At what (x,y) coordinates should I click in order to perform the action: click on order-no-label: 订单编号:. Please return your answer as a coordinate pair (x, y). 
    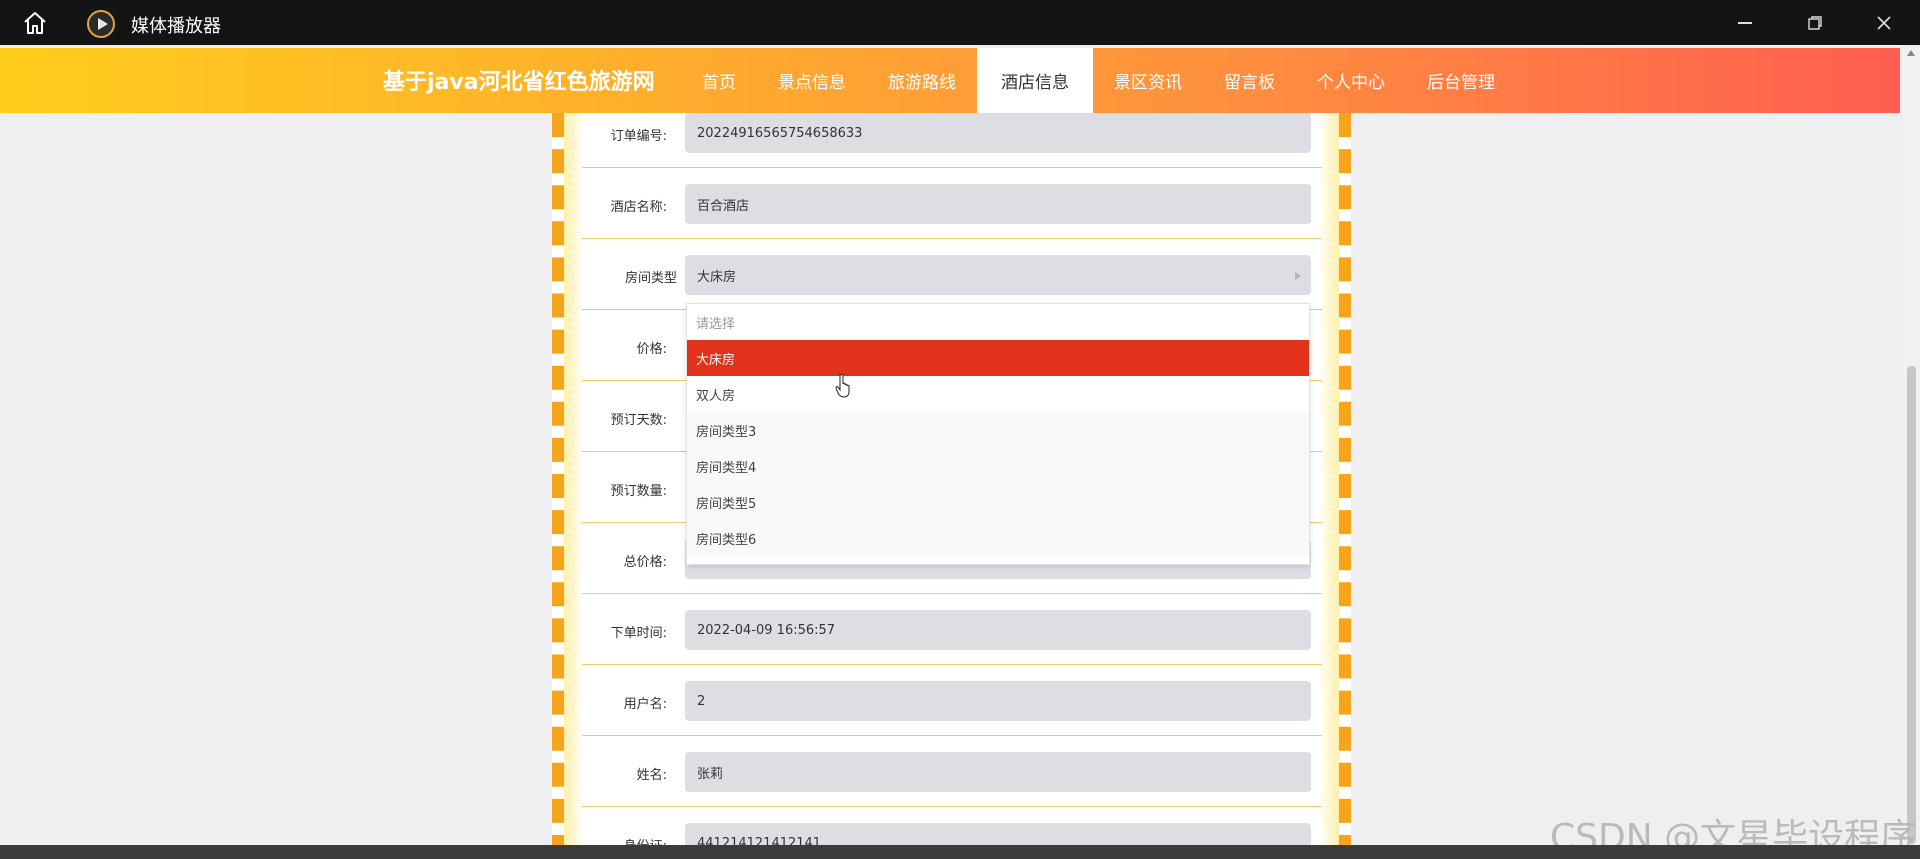
    Looking at the image, I should click on (638, 136).